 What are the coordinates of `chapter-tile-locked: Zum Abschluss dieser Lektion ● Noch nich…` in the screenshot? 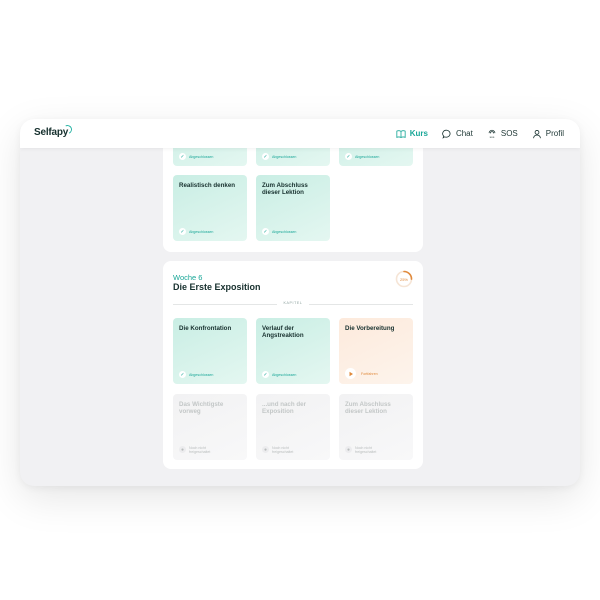 It's located at (376, 427).